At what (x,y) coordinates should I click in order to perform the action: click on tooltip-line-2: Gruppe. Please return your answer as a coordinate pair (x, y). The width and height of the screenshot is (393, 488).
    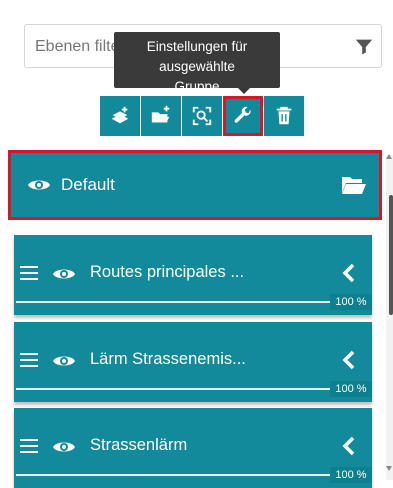
    Looking at the image, I should click on (197, 86).